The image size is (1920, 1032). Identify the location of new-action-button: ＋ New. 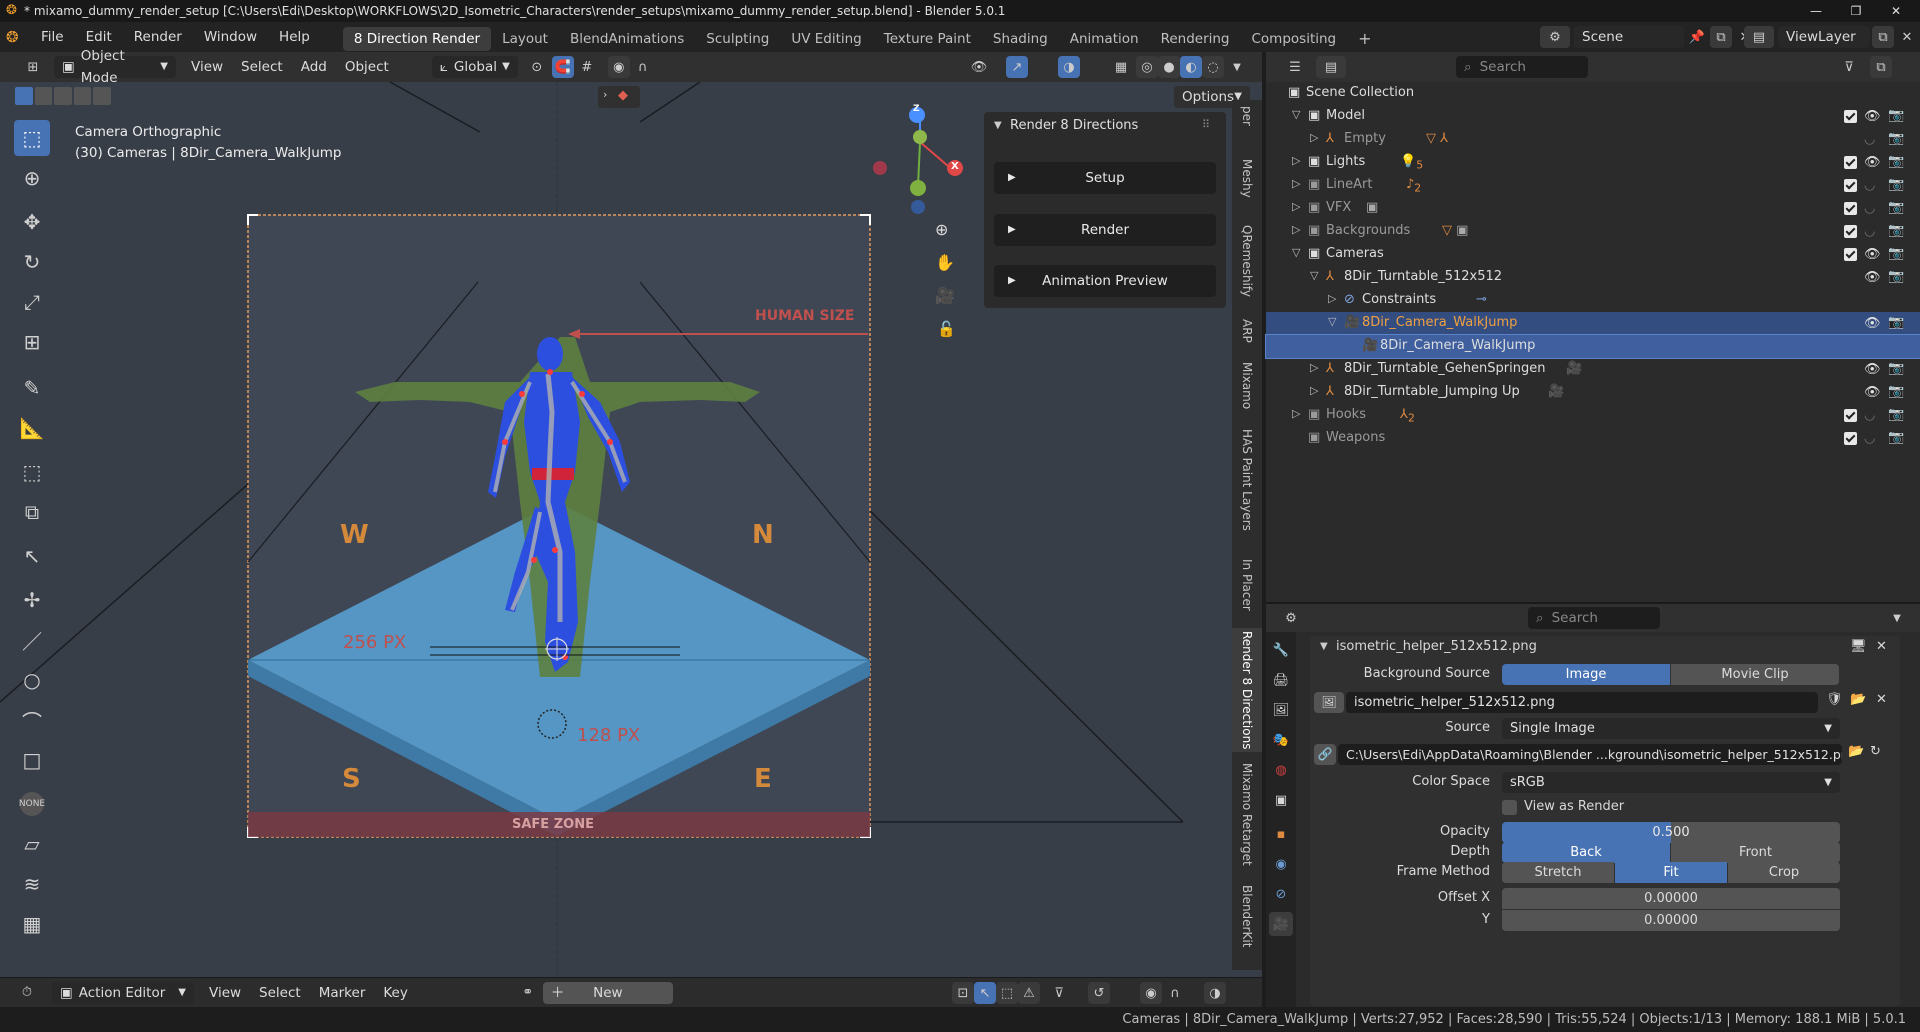
(607, 992).